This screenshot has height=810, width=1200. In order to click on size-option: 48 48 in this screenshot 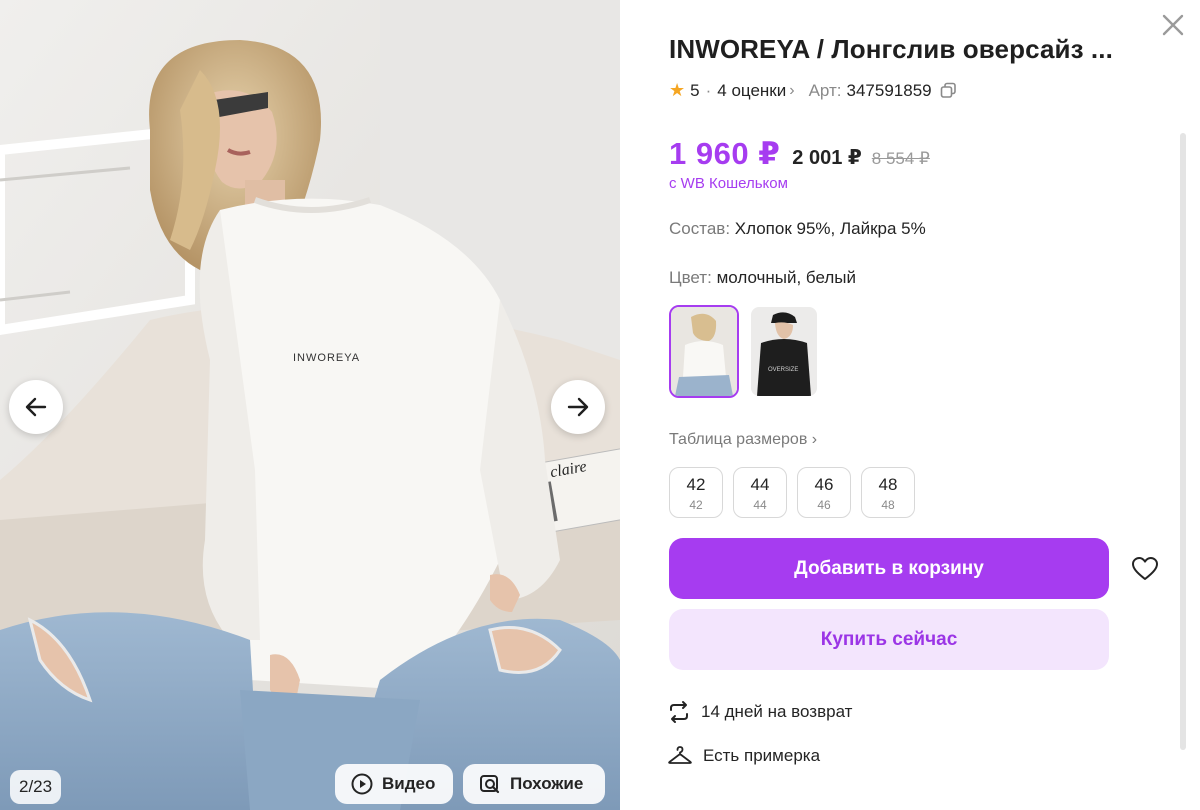, I will do `click(888, 492)`.